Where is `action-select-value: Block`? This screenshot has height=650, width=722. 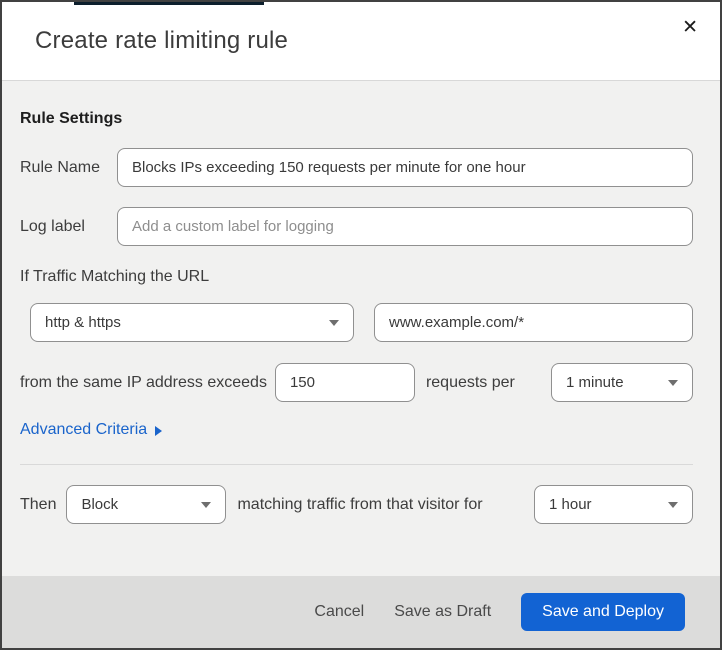
action-select-value: Block is located at coordinates (100, 504).